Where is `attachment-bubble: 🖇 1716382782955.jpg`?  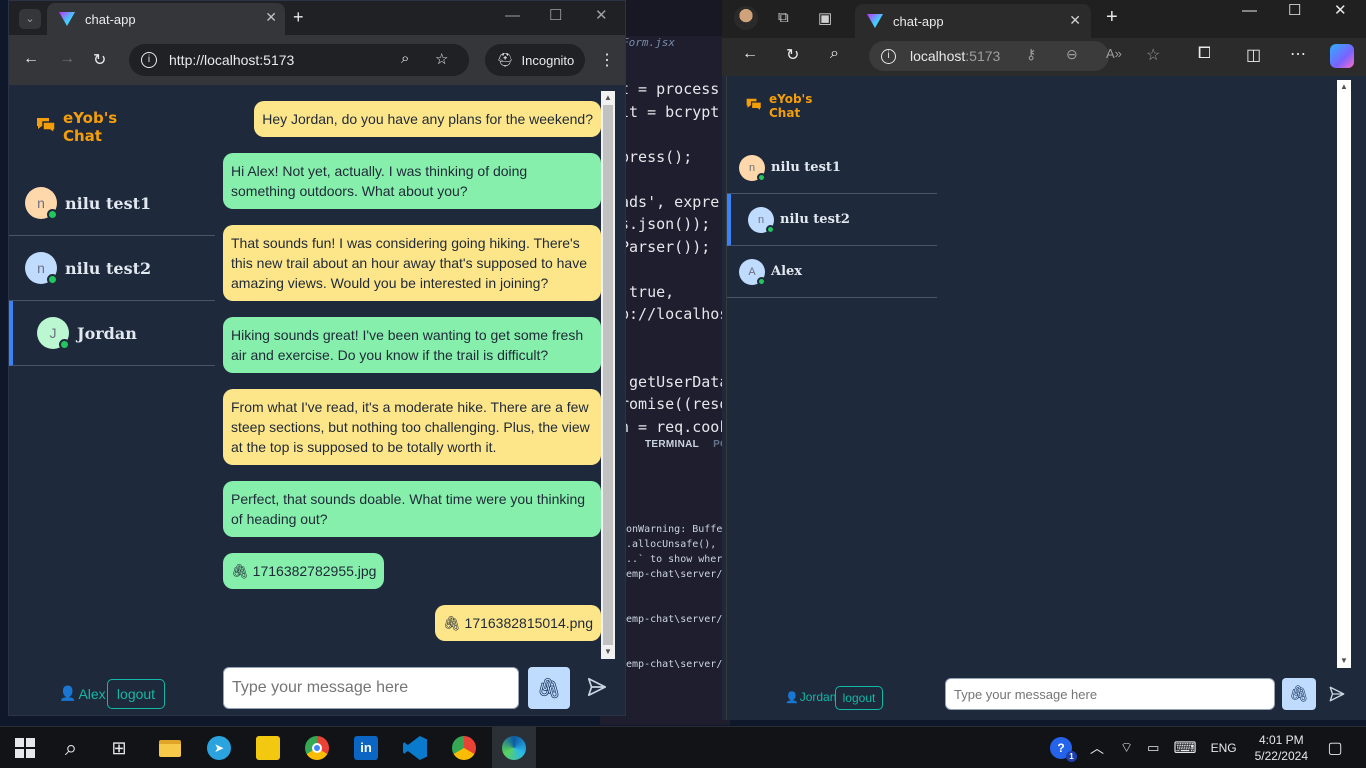
attachment-bubble: 🖇 1716382782955.jpg is located at coordinates (304, 571).